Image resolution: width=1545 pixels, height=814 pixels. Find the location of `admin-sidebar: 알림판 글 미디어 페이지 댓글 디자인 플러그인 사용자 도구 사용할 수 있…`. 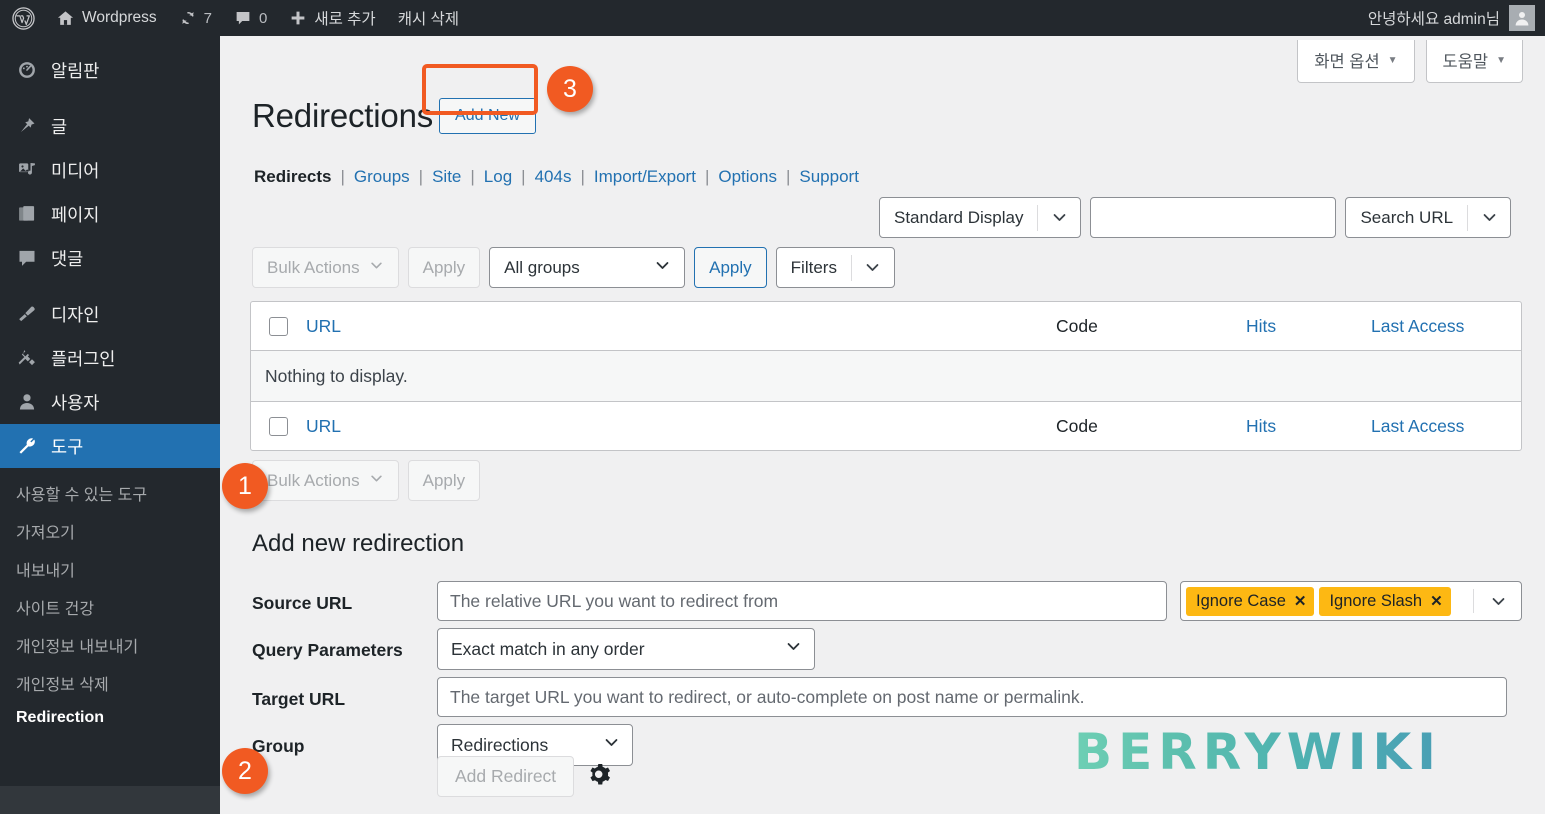

admin-sidebar: 알림판 글 미디어 페이지 댓글 디자인 플러그인 사용자 도구 사용할 수 있… is located at coordinates (110, 425).